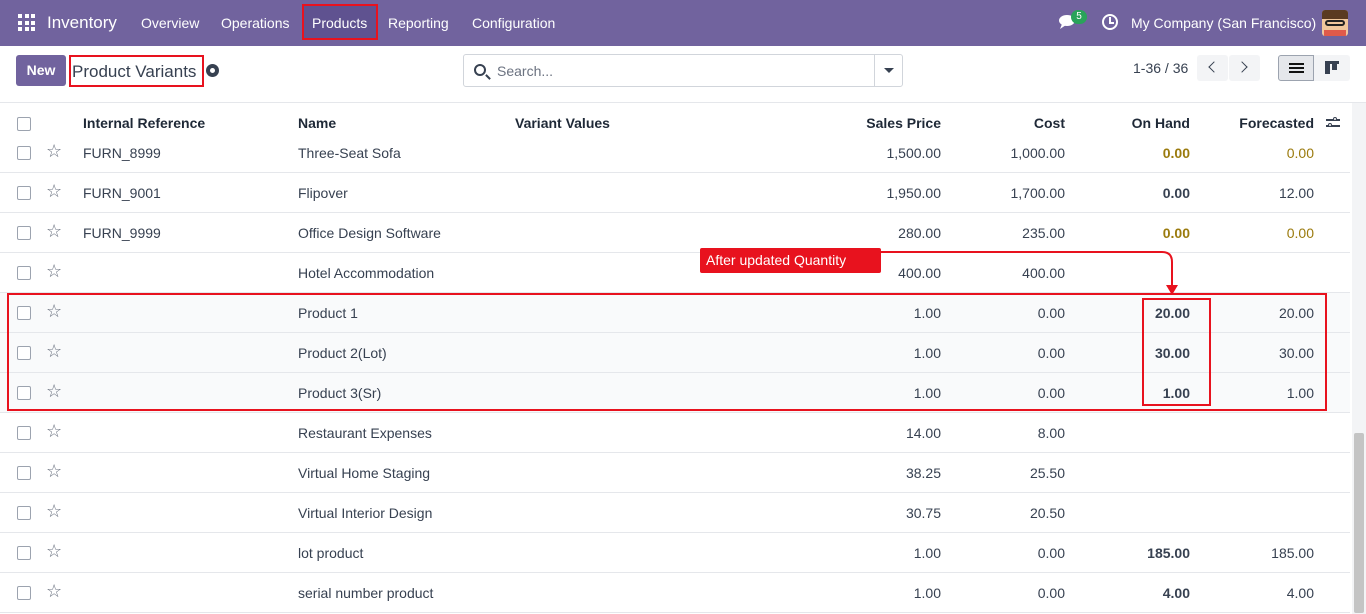 The width and height of the screenshot is (1366, 614). I want to click on cell-name: Office Design Software, so click(369, 233).